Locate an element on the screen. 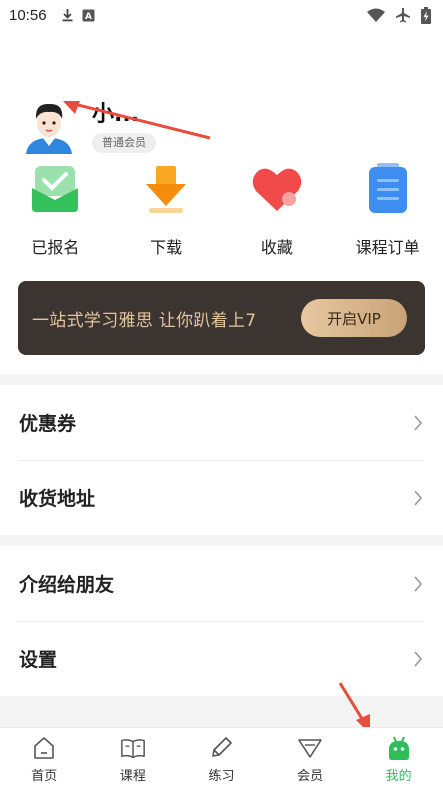  quick-label-enrolled: 已报名 is located at coordinates (55, 247).